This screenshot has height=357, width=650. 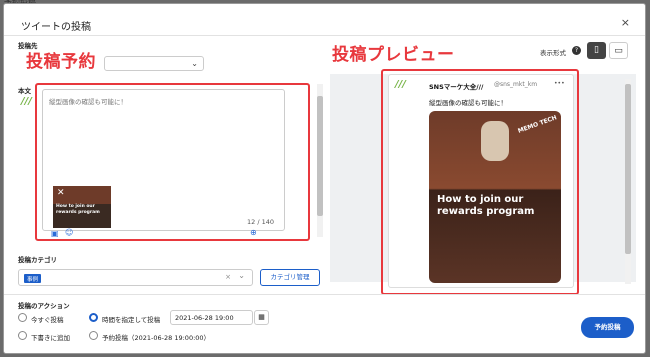 What do you see at coordinates (495, 141) in the screenshot?
I see `preview-person` at bounding box center [495, 141].